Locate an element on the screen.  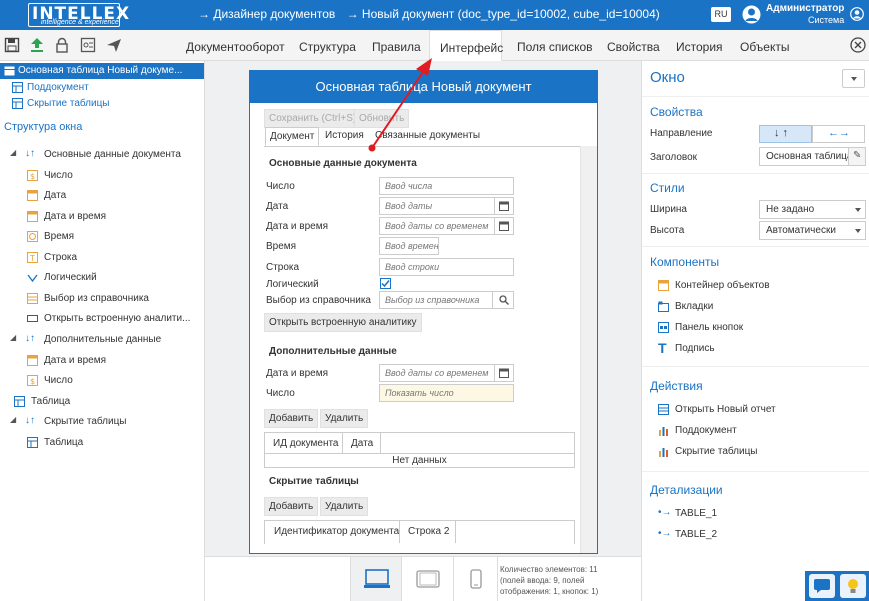
edit-caption-button: ✎ is located at coordinates (857, 156).